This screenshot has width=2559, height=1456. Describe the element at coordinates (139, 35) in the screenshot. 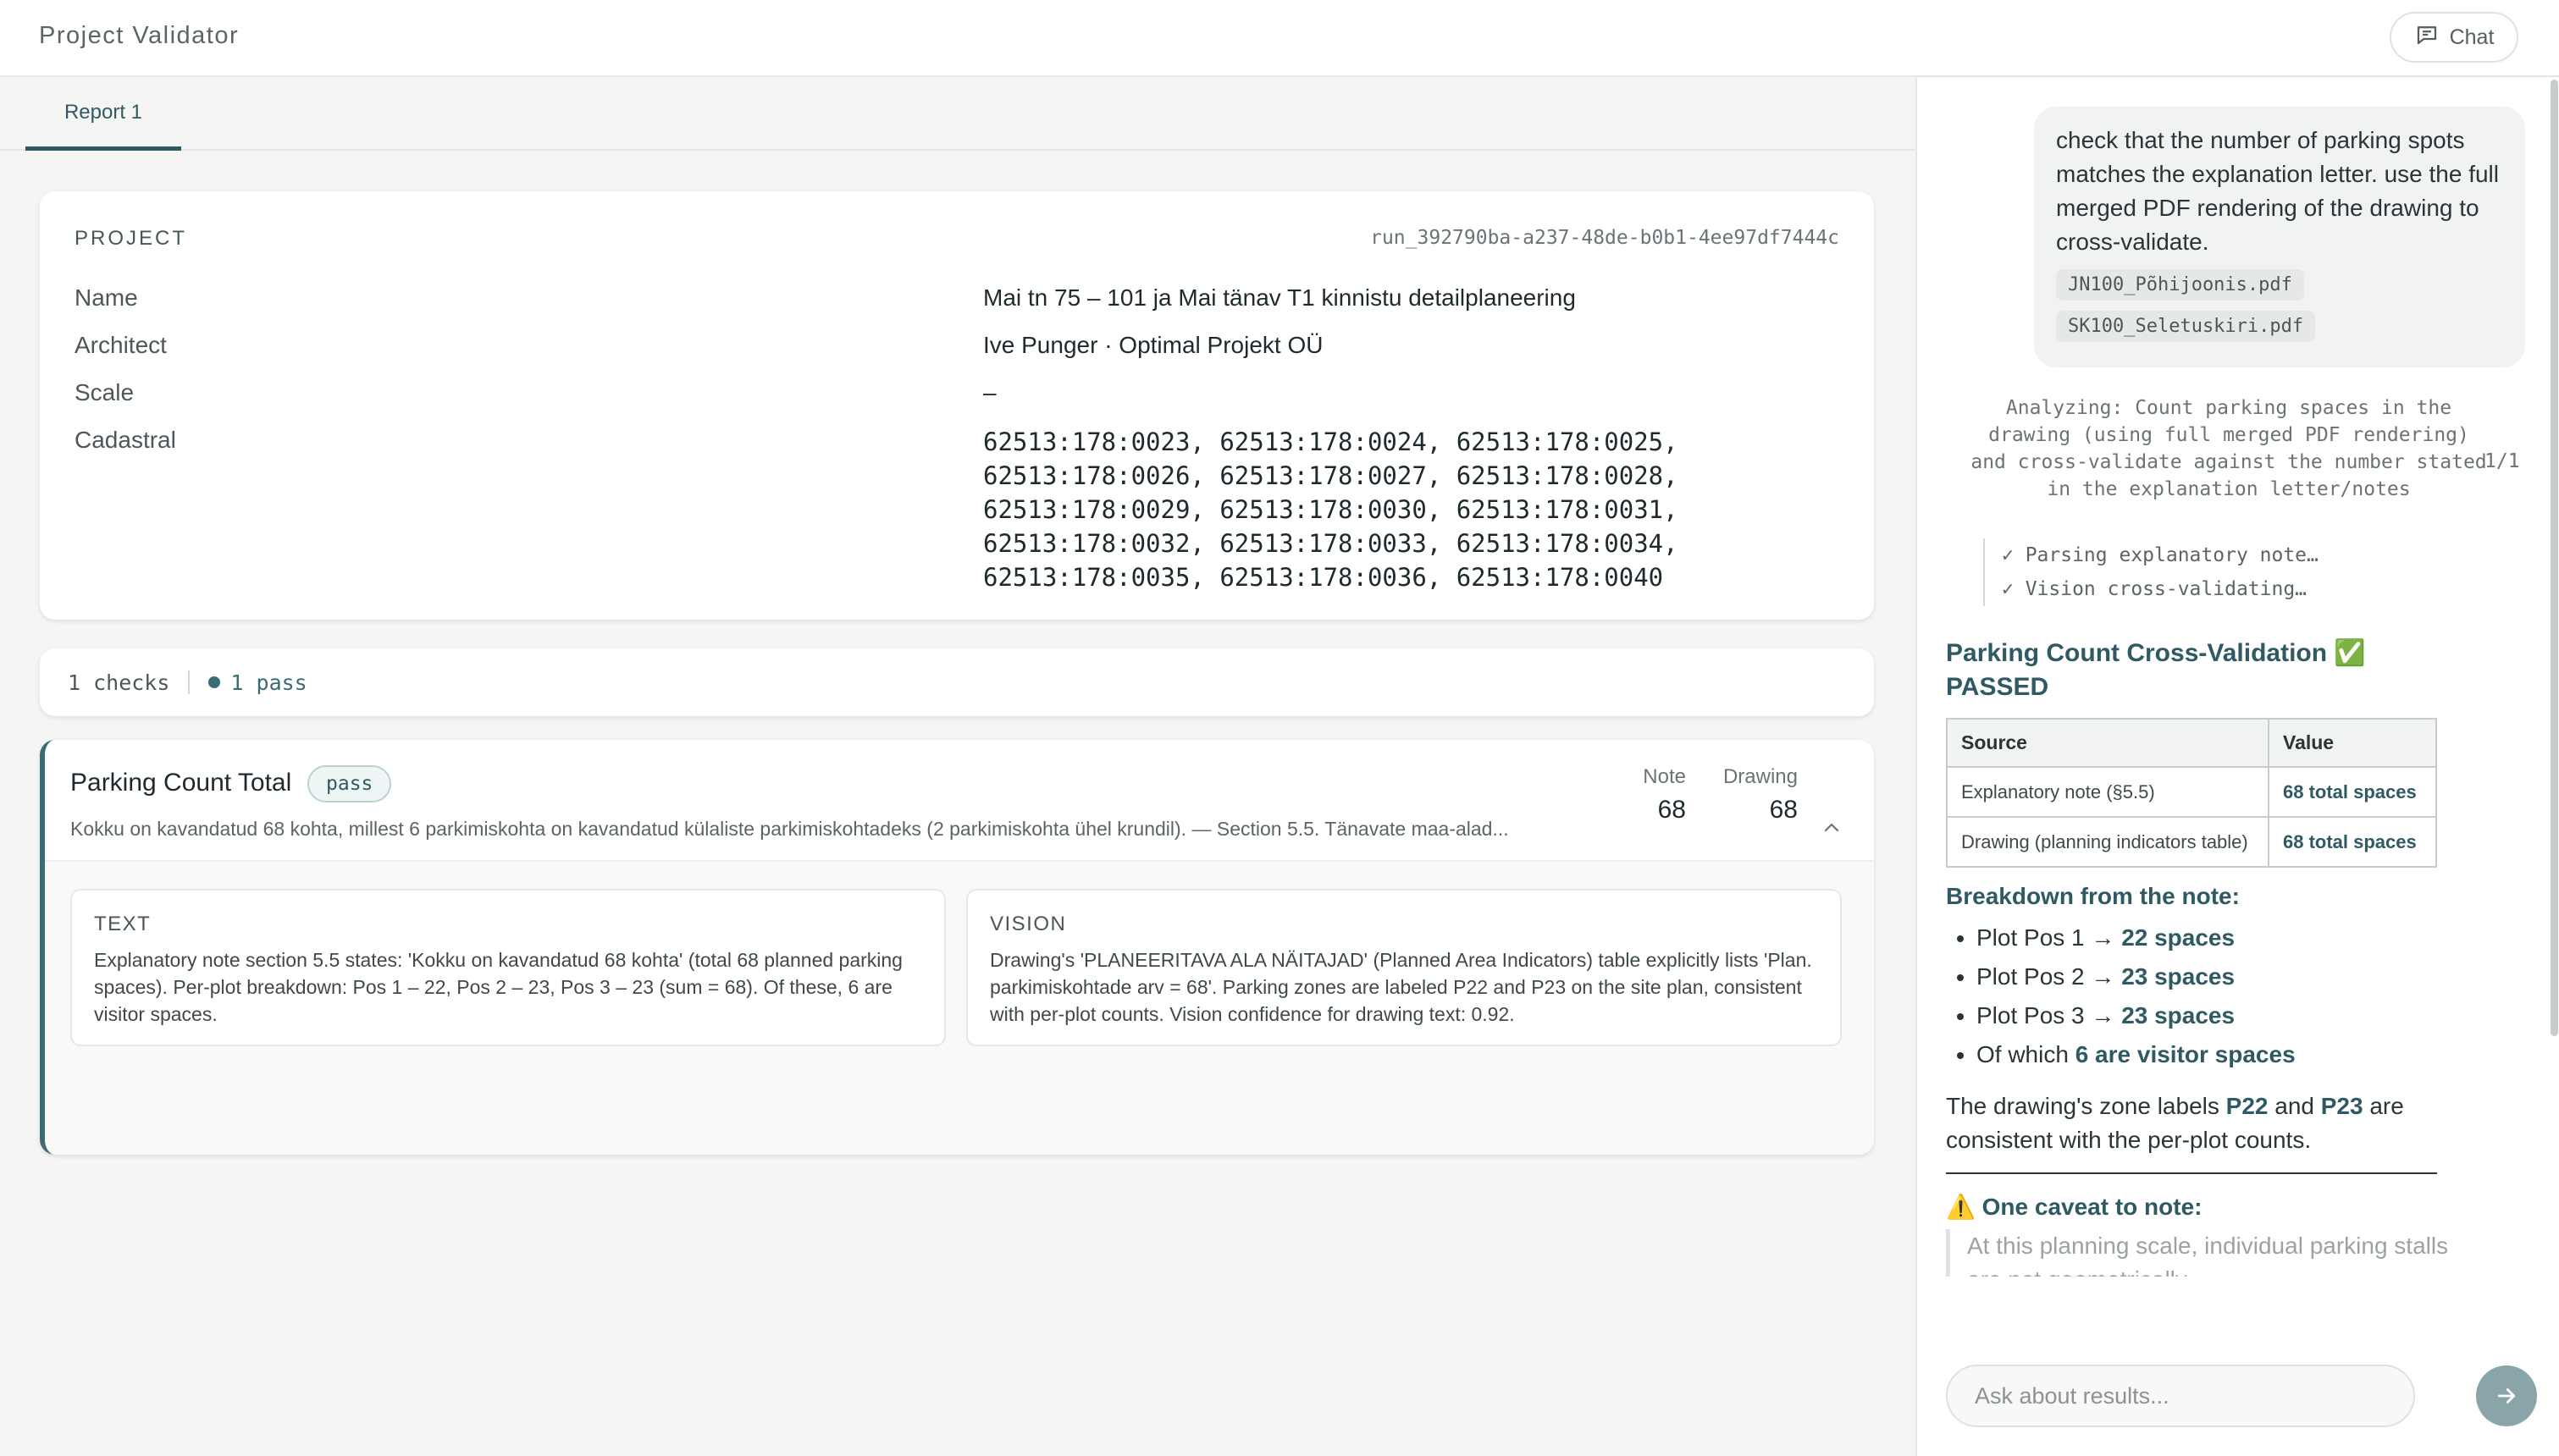

I see `app-title: Project Validator` at that location.